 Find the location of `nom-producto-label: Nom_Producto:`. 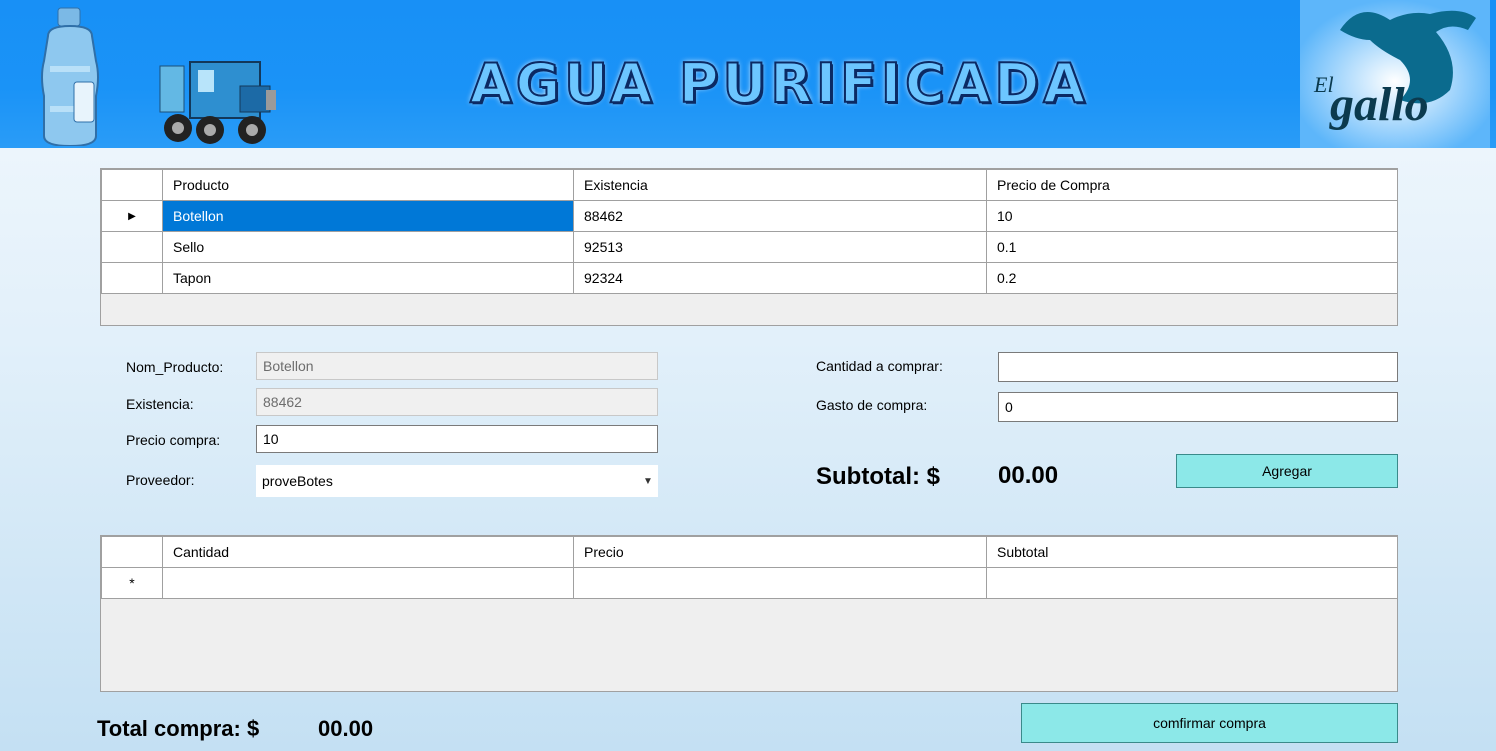

nom-producto-label: Nom_Producto: is located at coordinates (175, 367).